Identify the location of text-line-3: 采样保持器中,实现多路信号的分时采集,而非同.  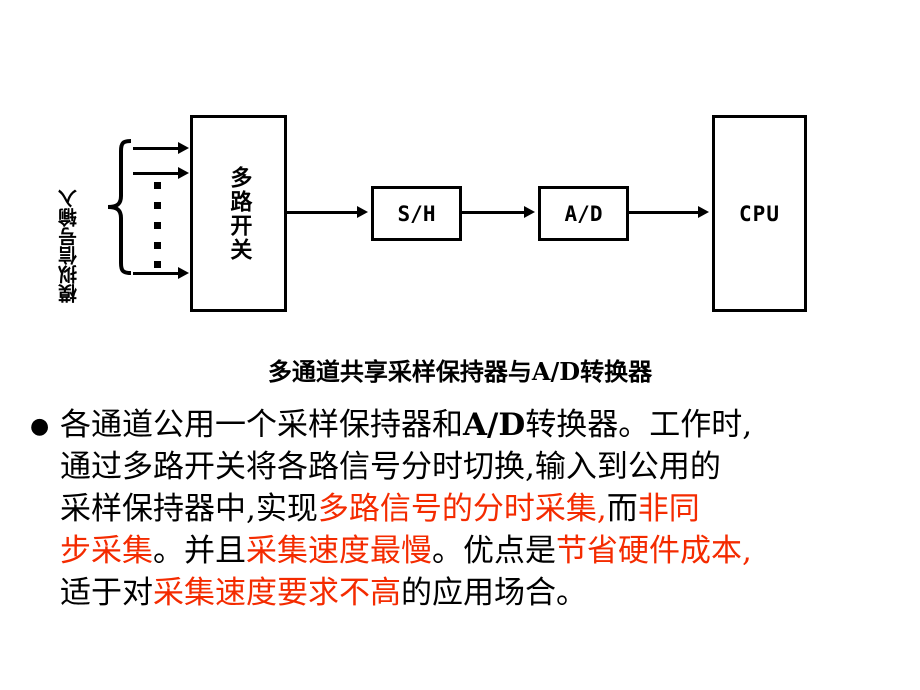
(485, 509).